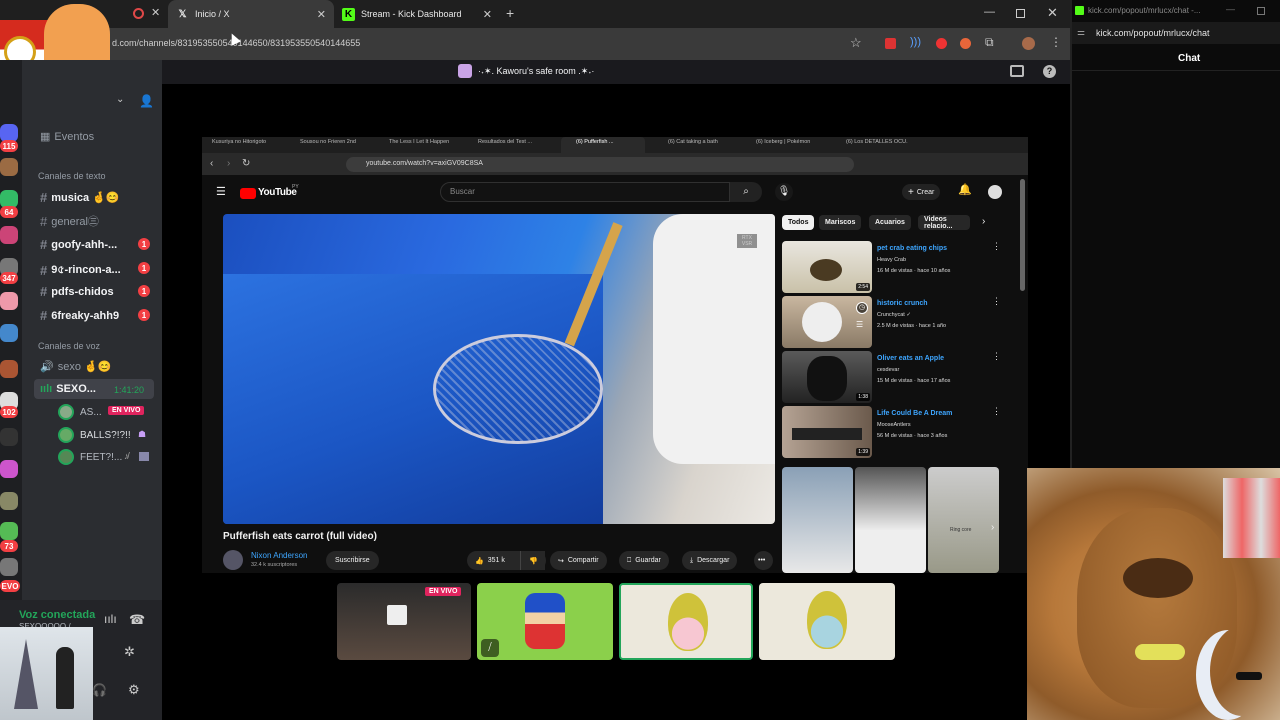 Image resolution: width=1280 pixels, height=720 pixels. Describe the element at coordinates (110, 619) in the screenshot. I see `noise-suppression-icon: ıılı` at that location.